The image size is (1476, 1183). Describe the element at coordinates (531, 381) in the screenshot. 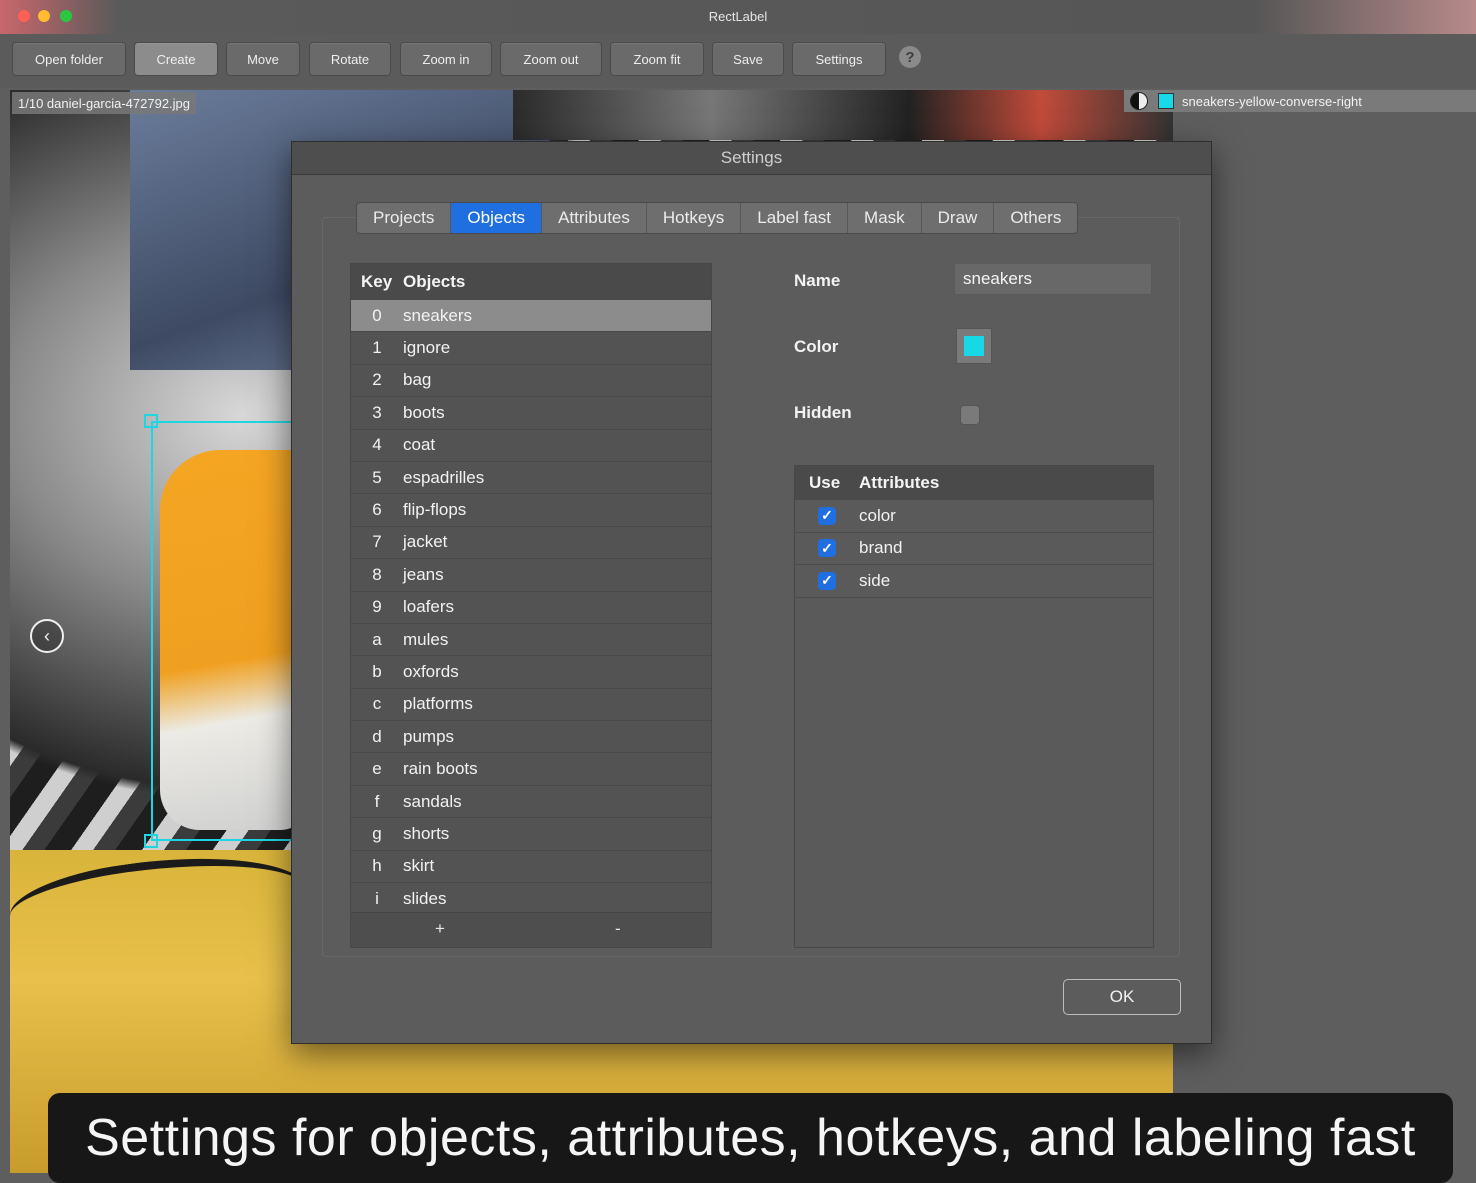

I see `object-row: 2 bag` at that location.